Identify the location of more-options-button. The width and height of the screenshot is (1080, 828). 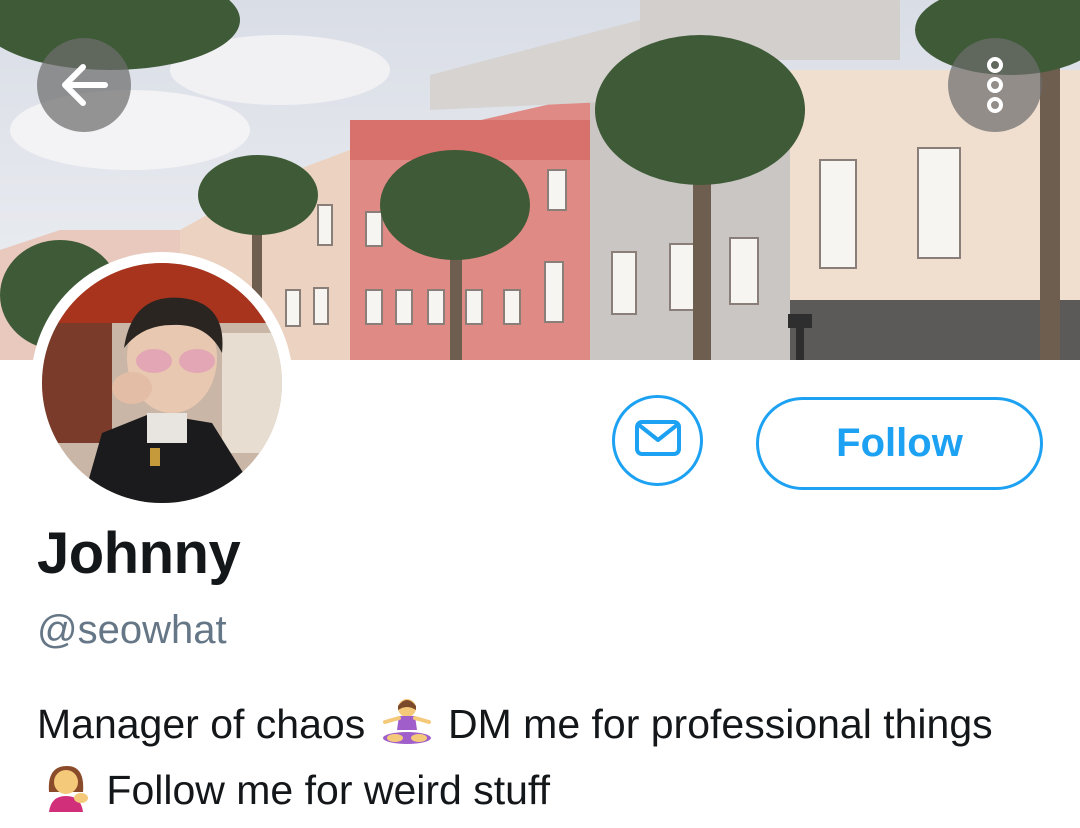
(995, 85).